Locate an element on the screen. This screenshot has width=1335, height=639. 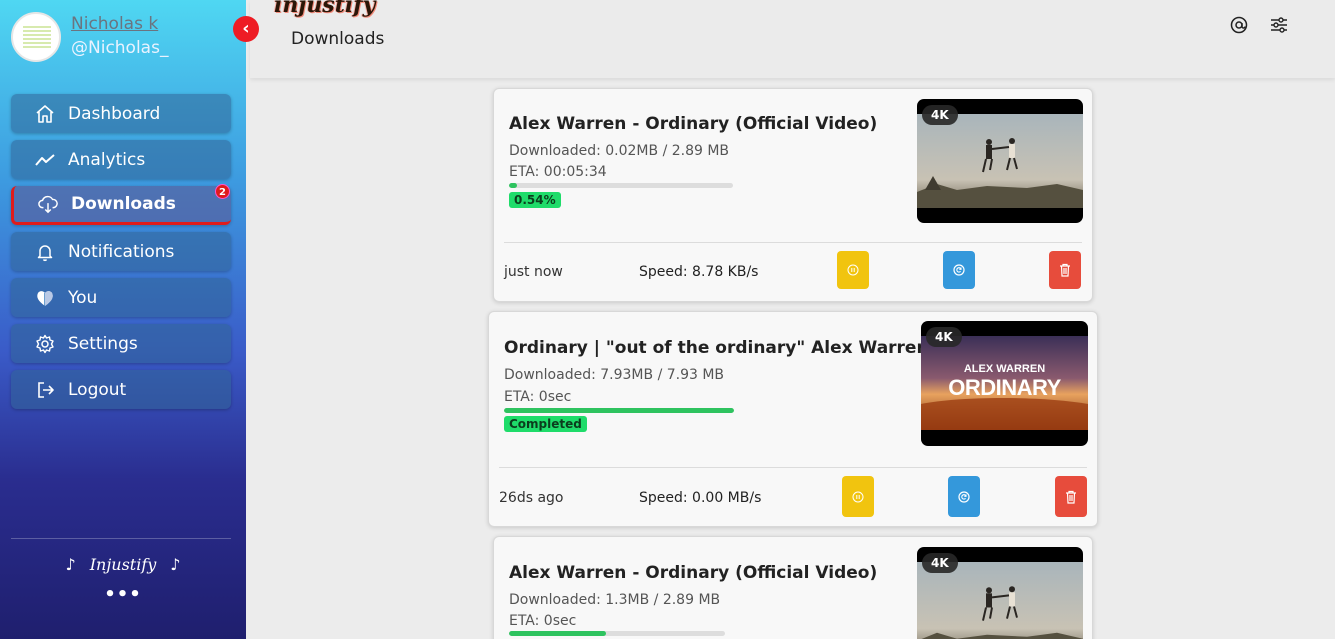
profile-handle: @Nicholas_ is located at coordinates (120, 48).